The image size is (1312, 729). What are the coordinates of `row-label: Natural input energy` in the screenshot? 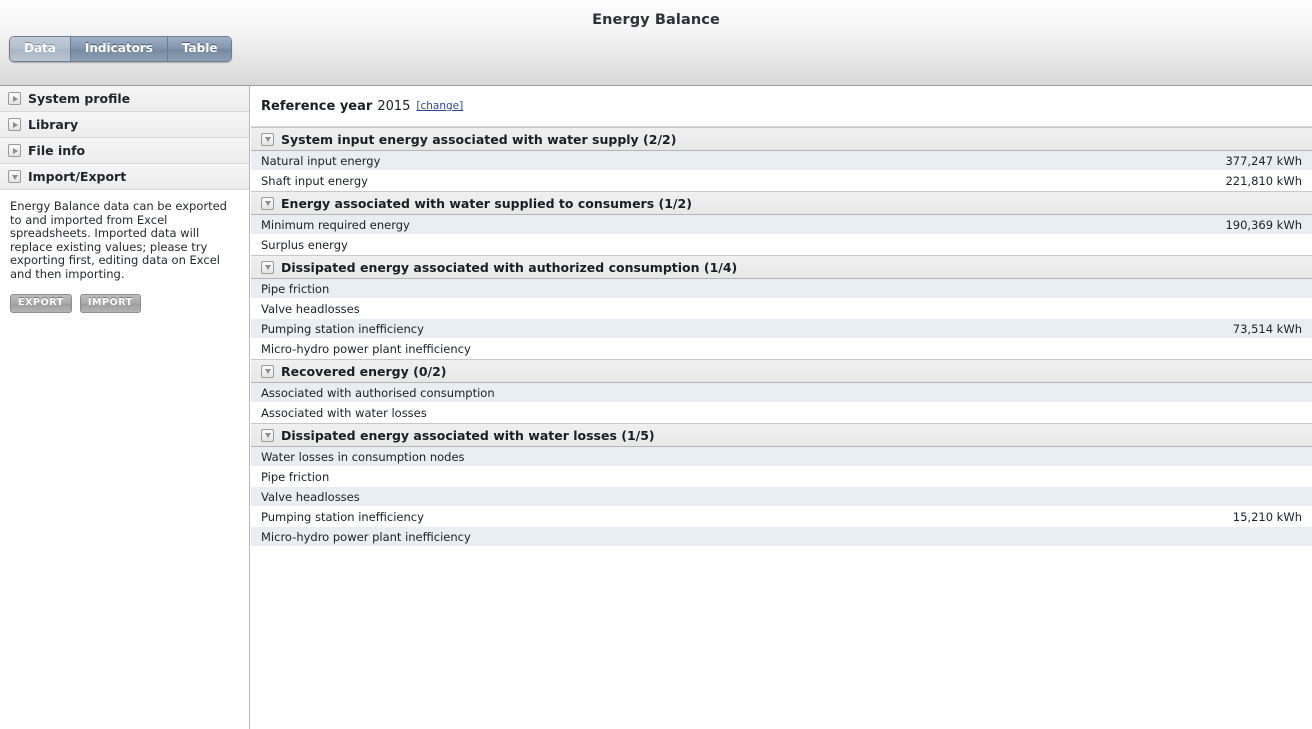 It's located at (321, 160).